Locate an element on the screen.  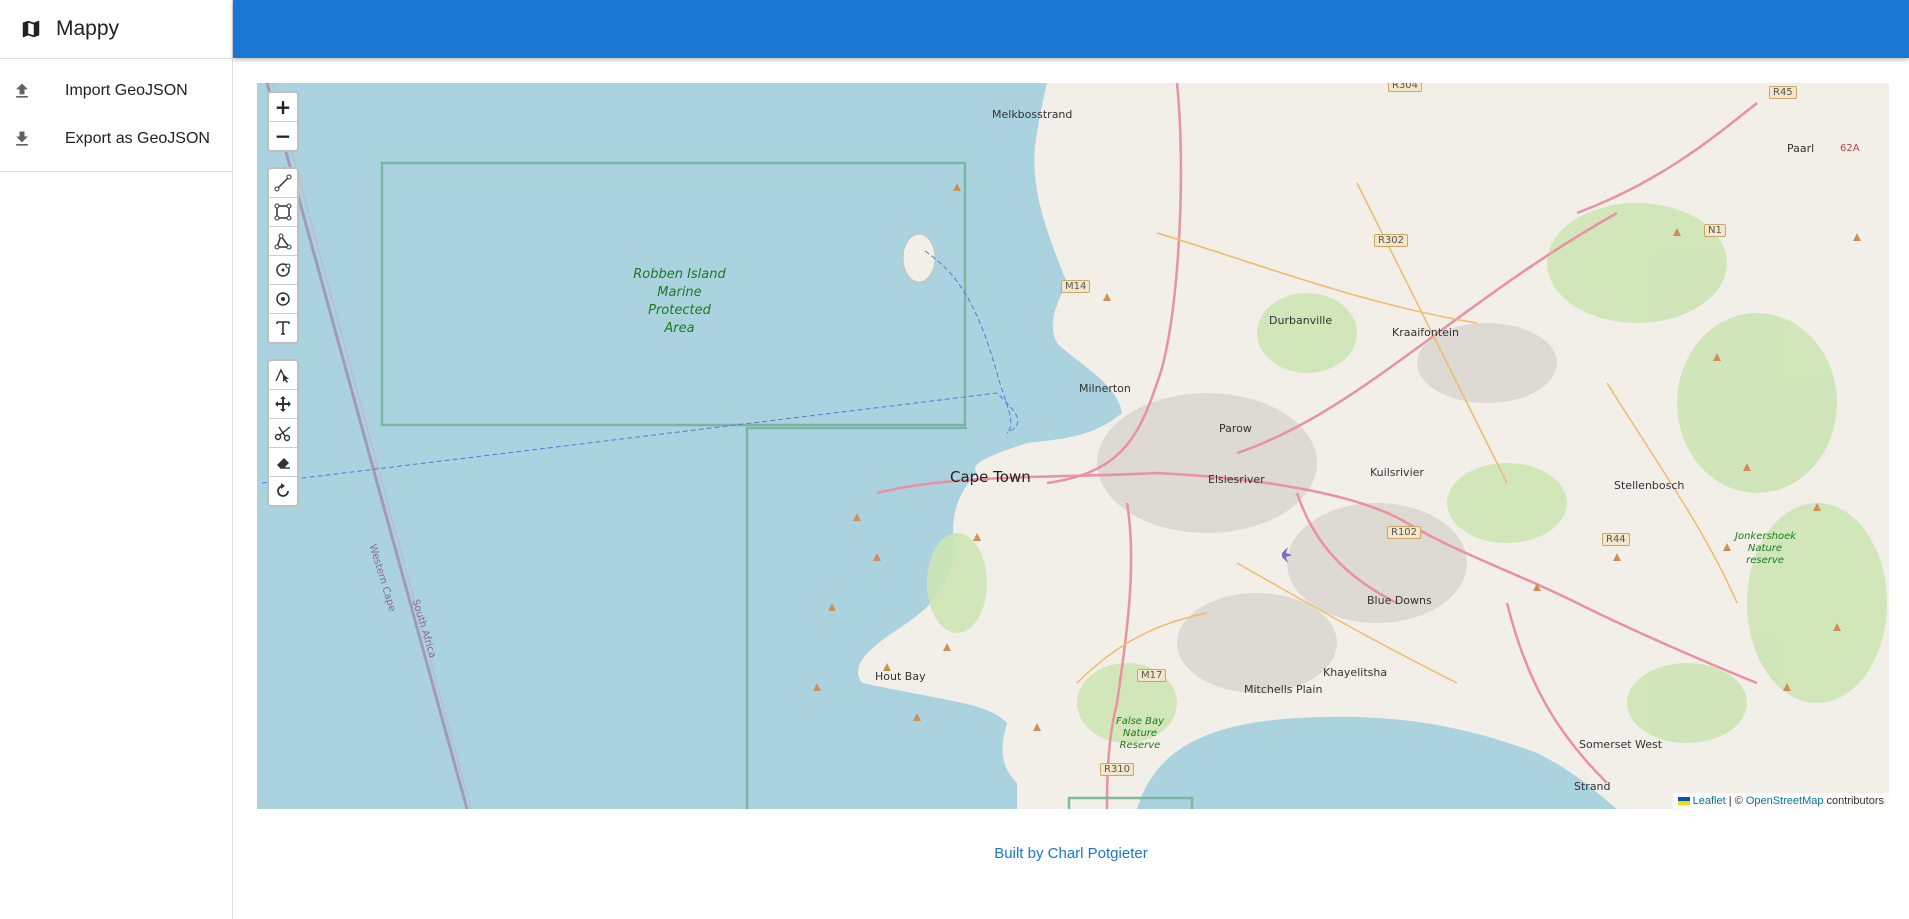
rectangle-icon is located at coordinates (283, 212).